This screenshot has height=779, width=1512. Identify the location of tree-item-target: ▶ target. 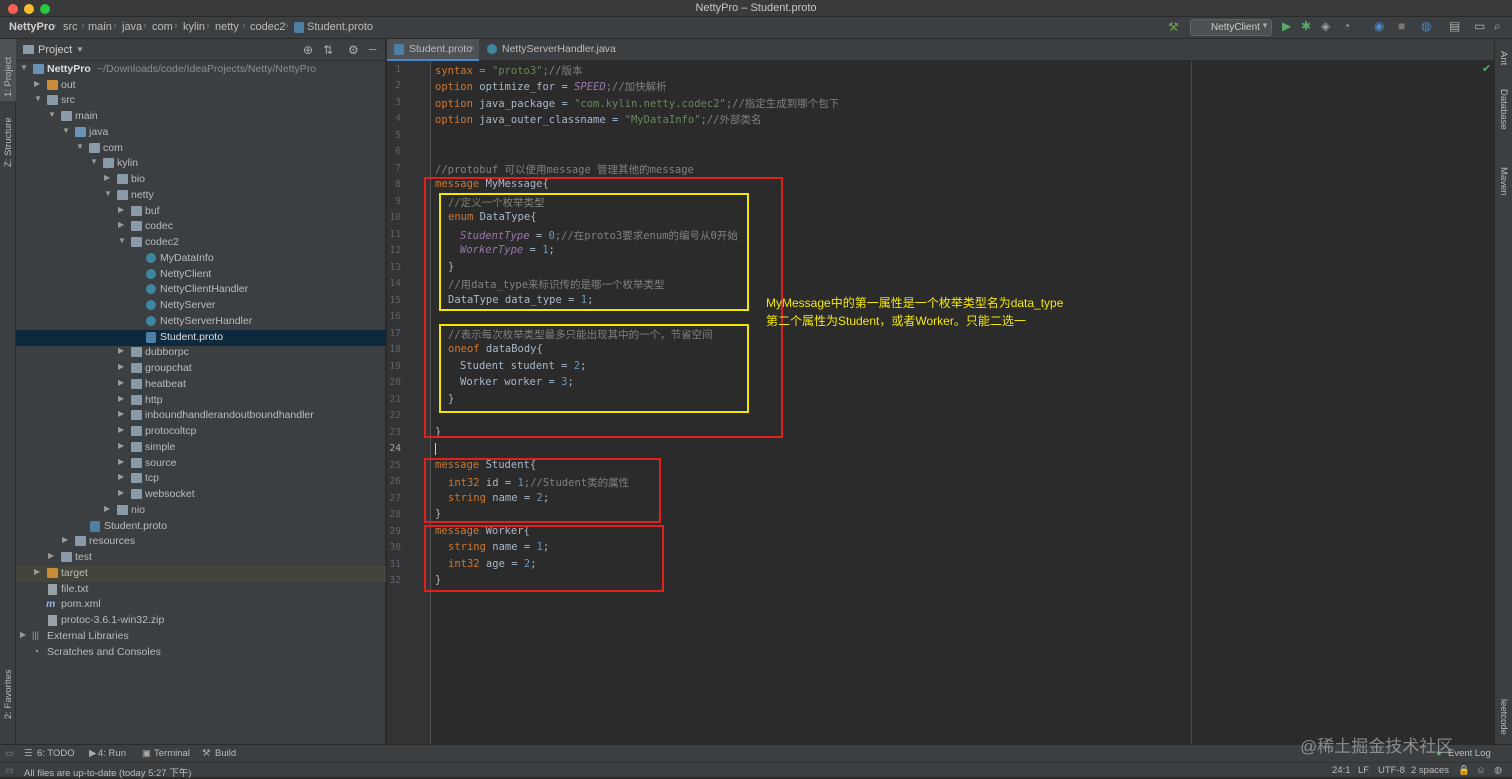
(201, 574).